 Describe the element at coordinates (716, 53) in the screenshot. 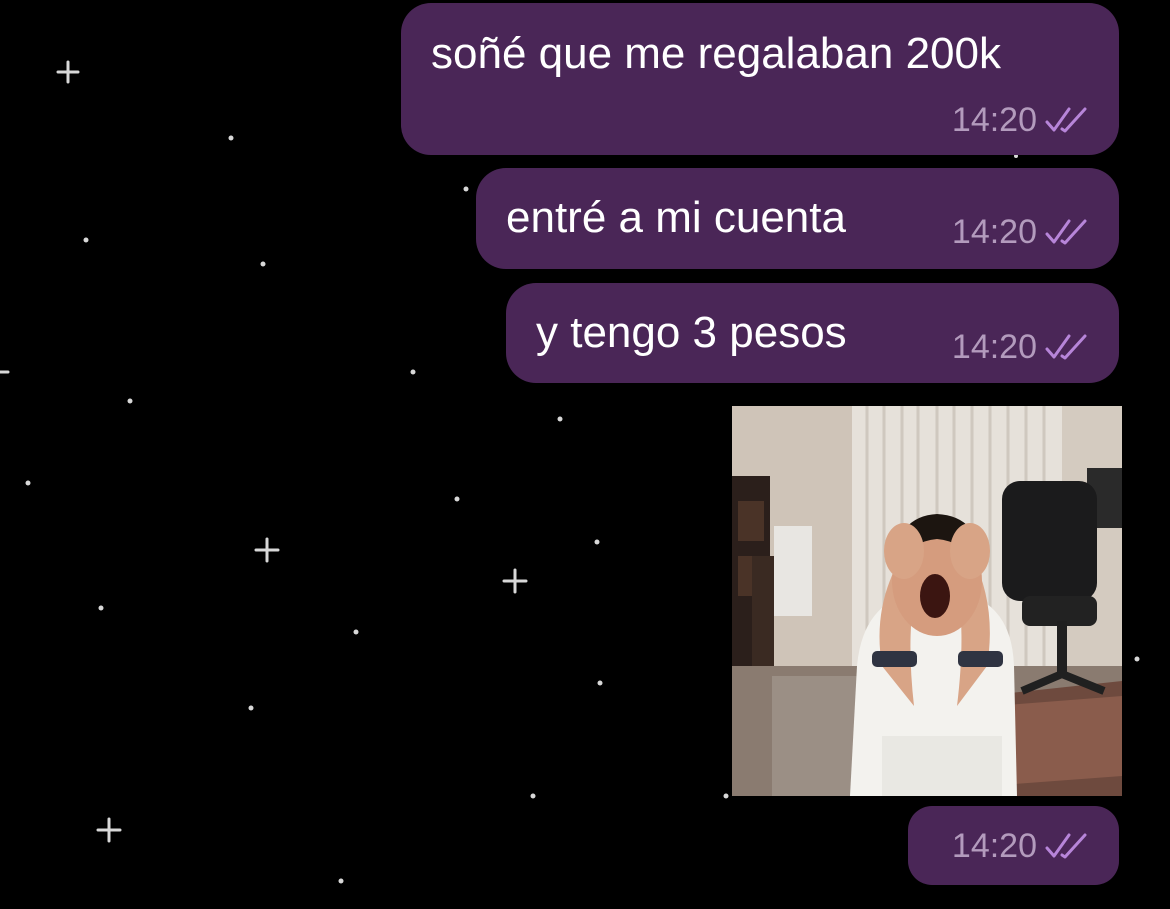

I see `message-text: soñé que me regalaban 200k` at that location.